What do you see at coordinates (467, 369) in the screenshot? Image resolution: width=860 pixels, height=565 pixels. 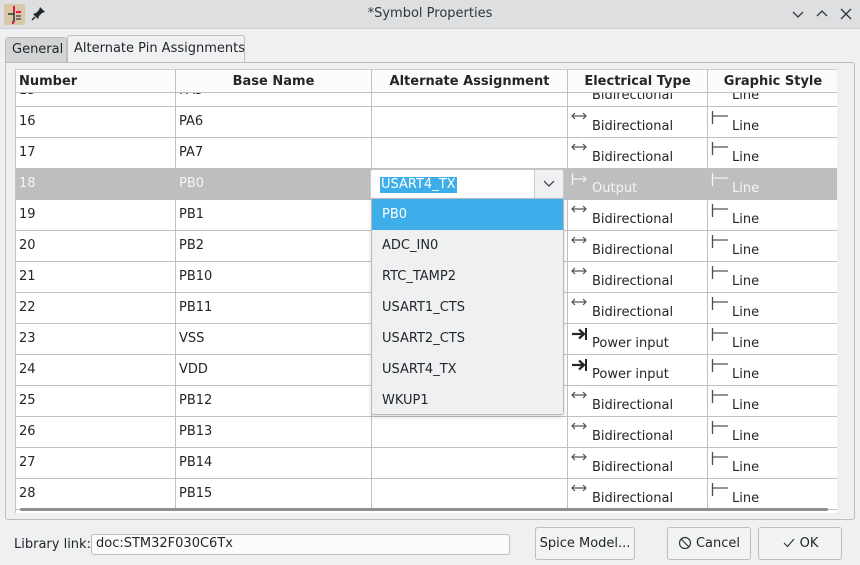 I see `dropdown-option: USART4_TX` at bounding box center [467, 369].